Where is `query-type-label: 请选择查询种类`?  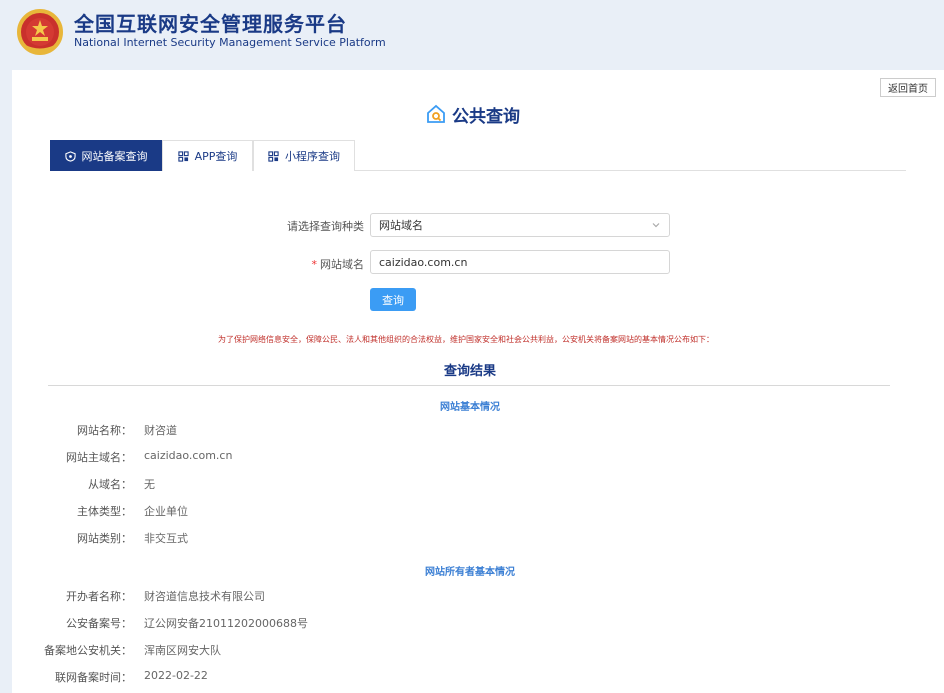 query-type-label: 请选择查询种类 is located at coordinates (325, 226).